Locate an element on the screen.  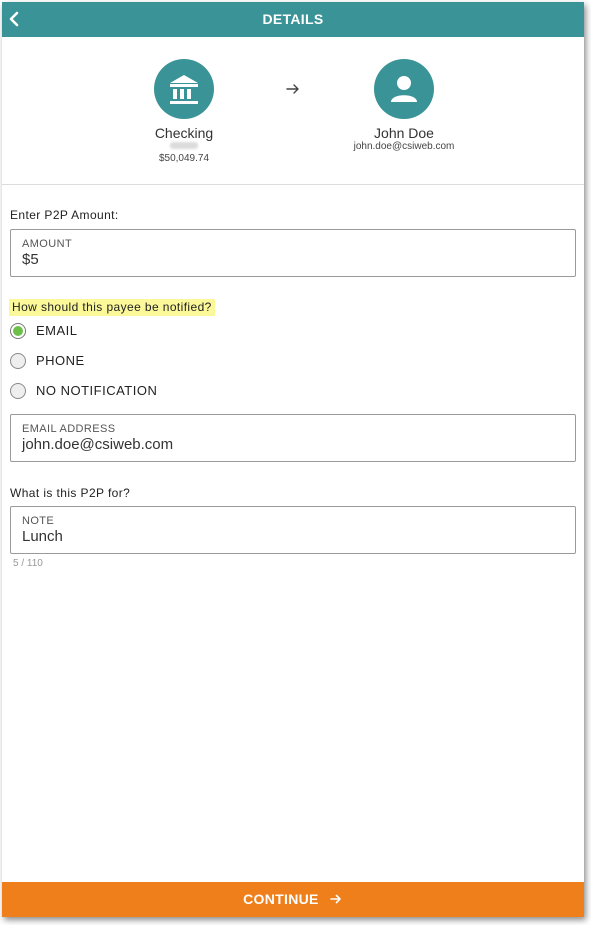
note-section-label: What is this P2P for? is located at coordinates (70, 493).